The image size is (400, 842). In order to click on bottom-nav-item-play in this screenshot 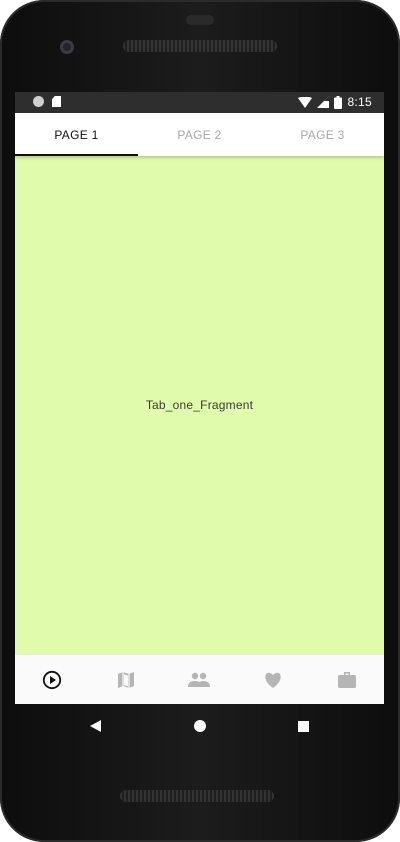, I will do `click(52, 679)`.